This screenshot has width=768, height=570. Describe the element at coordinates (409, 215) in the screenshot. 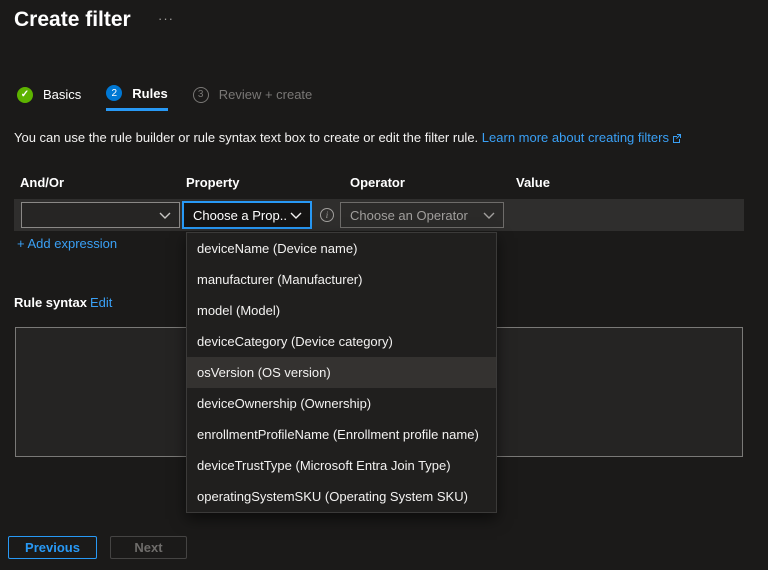

I see `operator-dropdown-value: Choose an Operator` at that location.